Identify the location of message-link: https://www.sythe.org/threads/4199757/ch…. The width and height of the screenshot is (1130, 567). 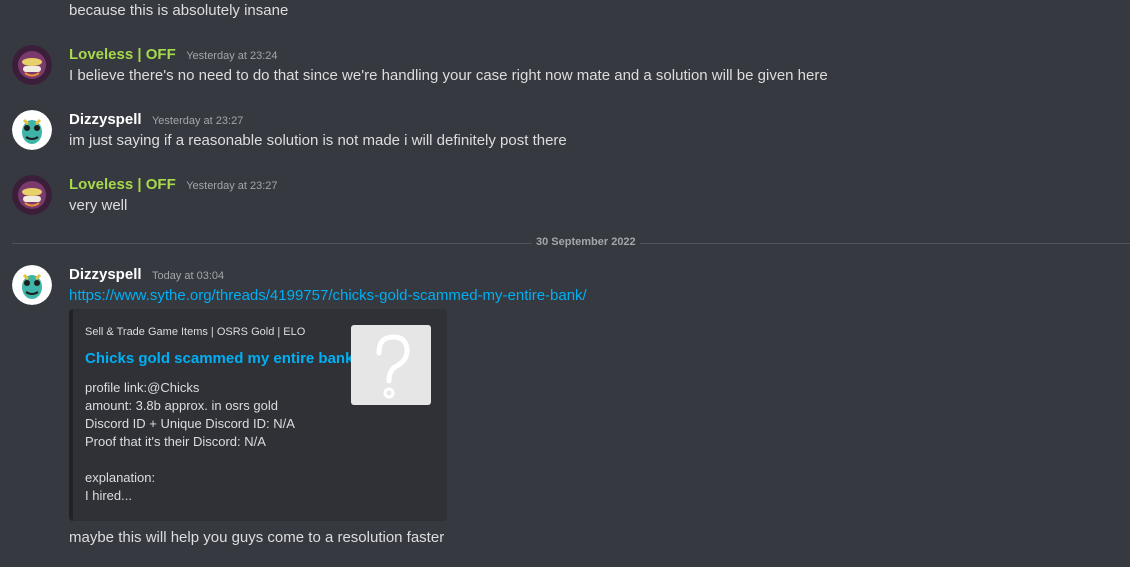
(328, 295).